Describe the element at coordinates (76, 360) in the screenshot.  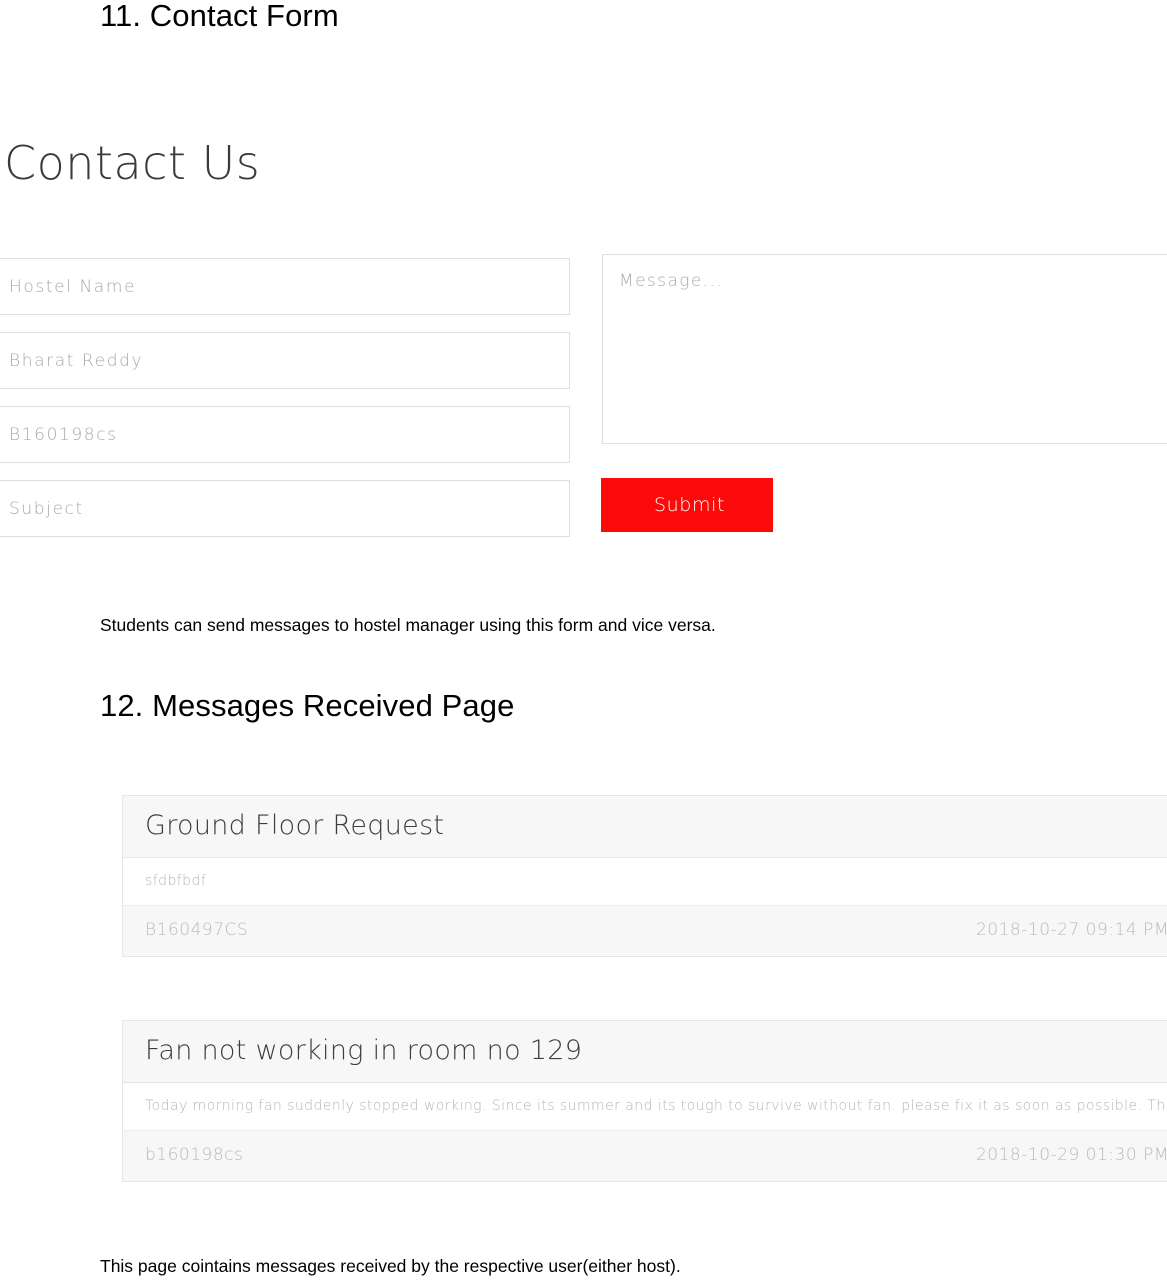
I see `student-name-input-text: Bharat Reddy` at that location.